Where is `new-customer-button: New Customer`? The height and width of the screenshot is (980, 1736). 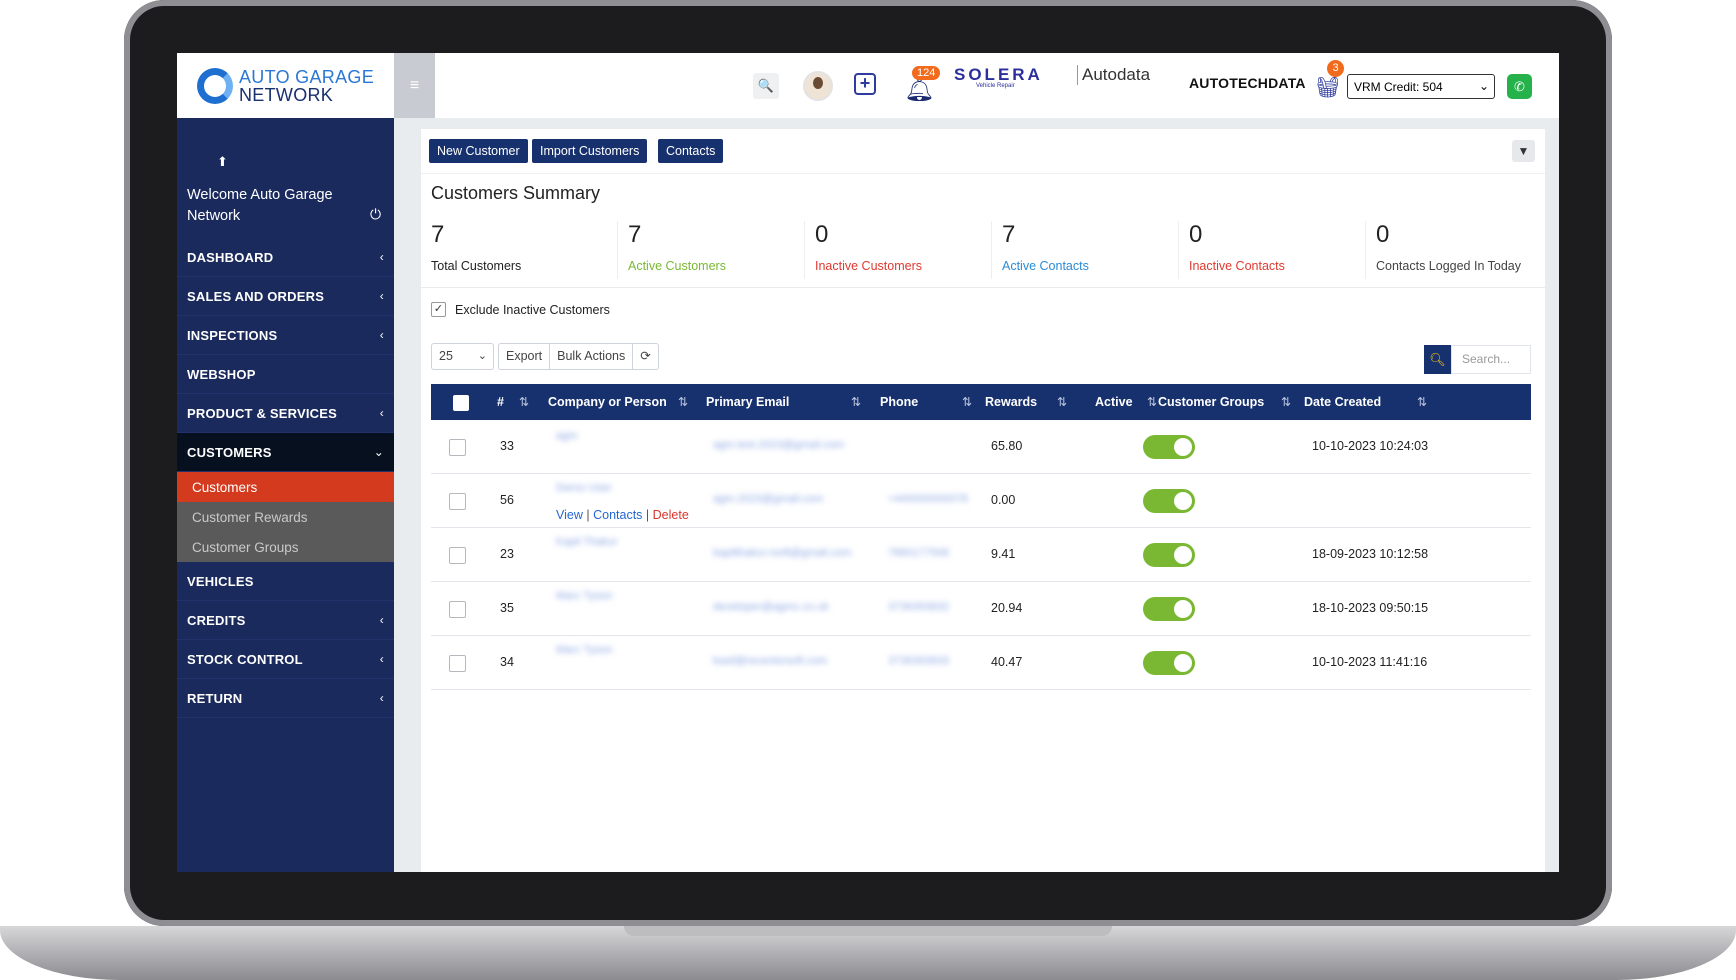
new-customer-button: New Customer is located at coordinates (478, 151).